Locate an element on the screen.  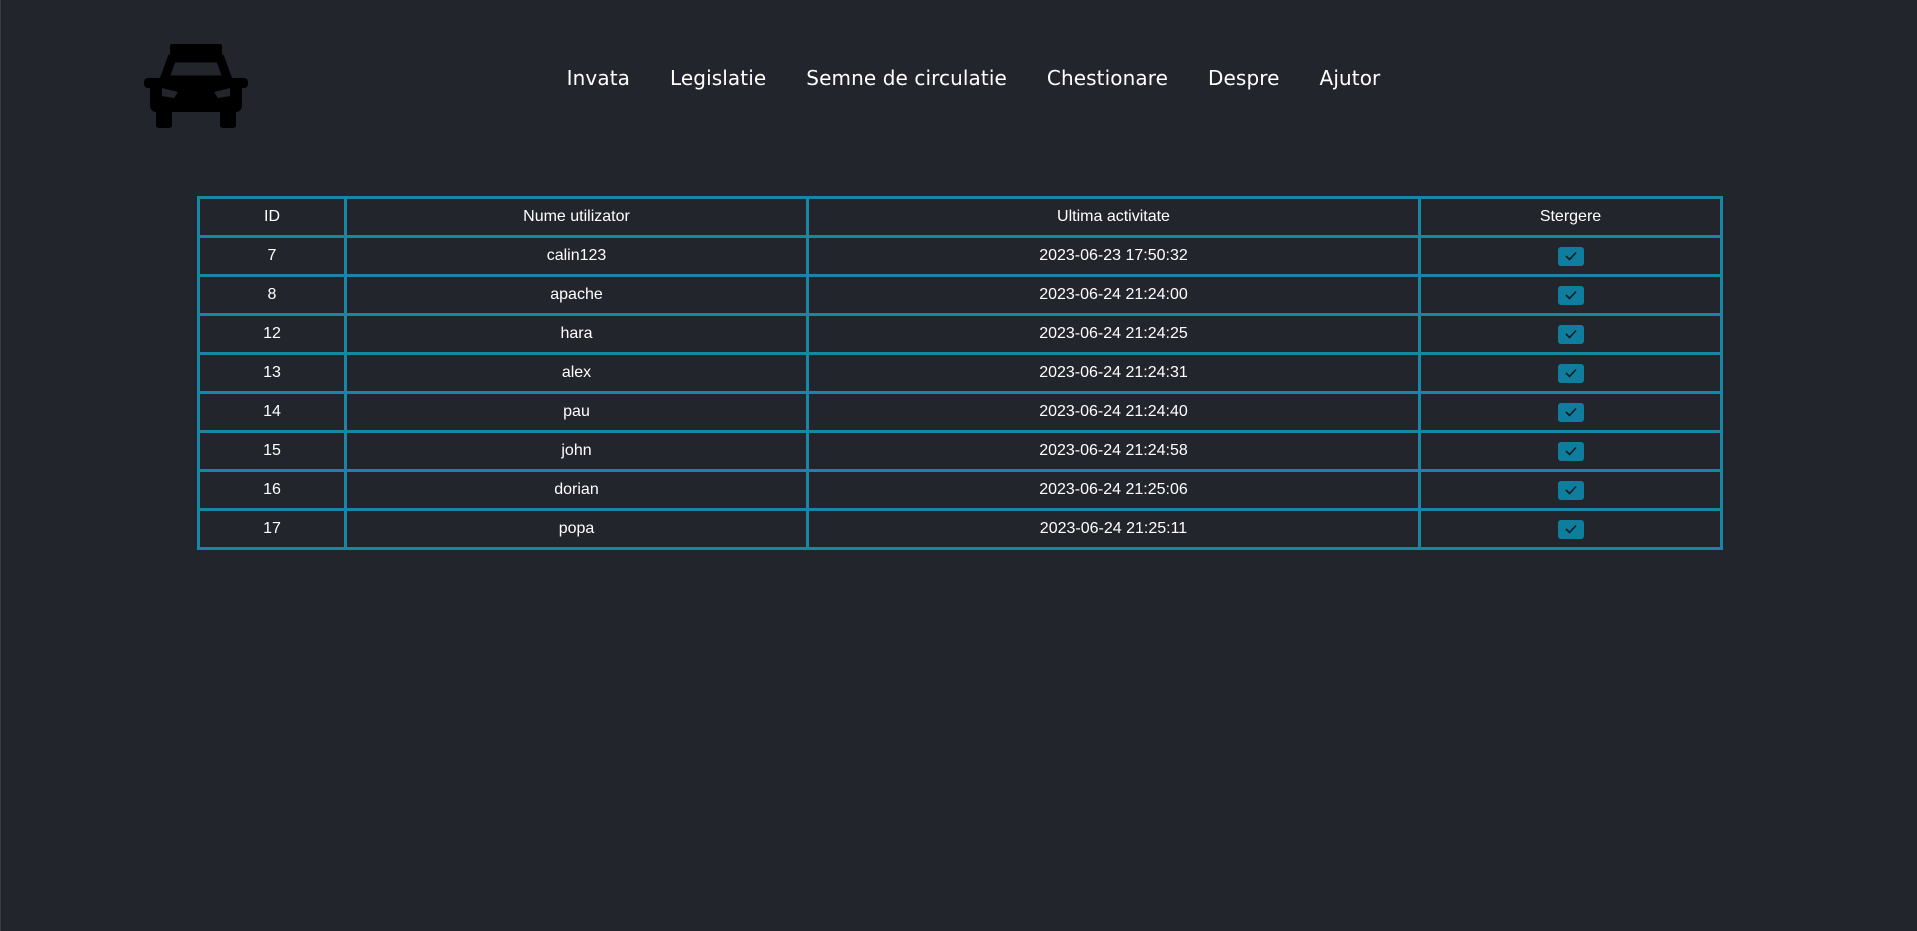
table-row: 8 apache 2023-06-24 21:24:00 is located at coordinates (960, 295).